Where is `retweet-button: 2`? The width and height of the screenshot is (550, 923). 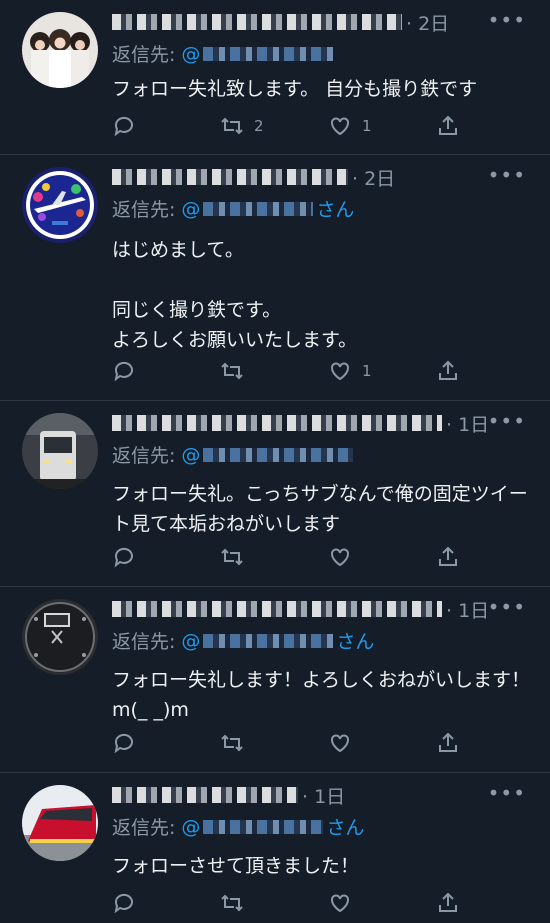 retweet-button: 2 is located at coordinates (242, 126).